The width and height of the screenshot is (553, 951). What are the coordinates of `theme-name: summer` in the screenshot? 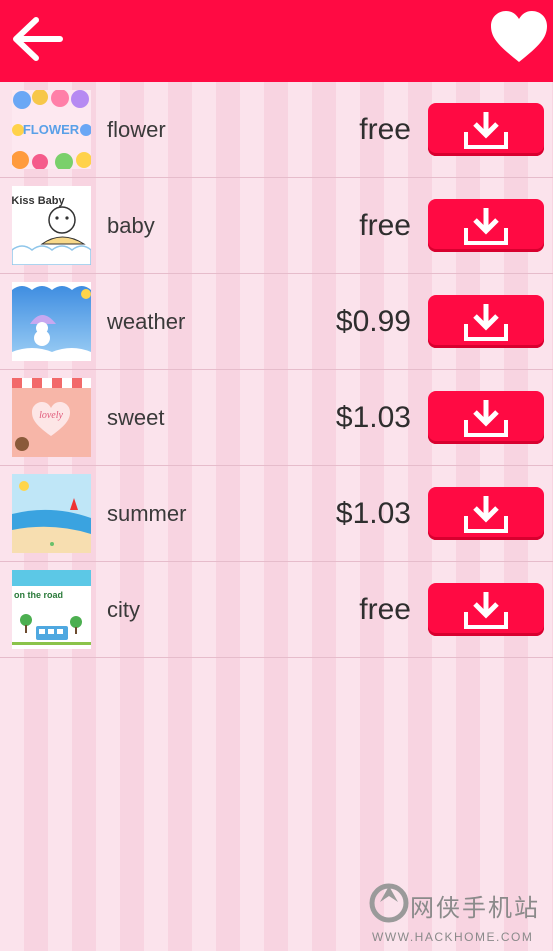 It's located at (147, 513).